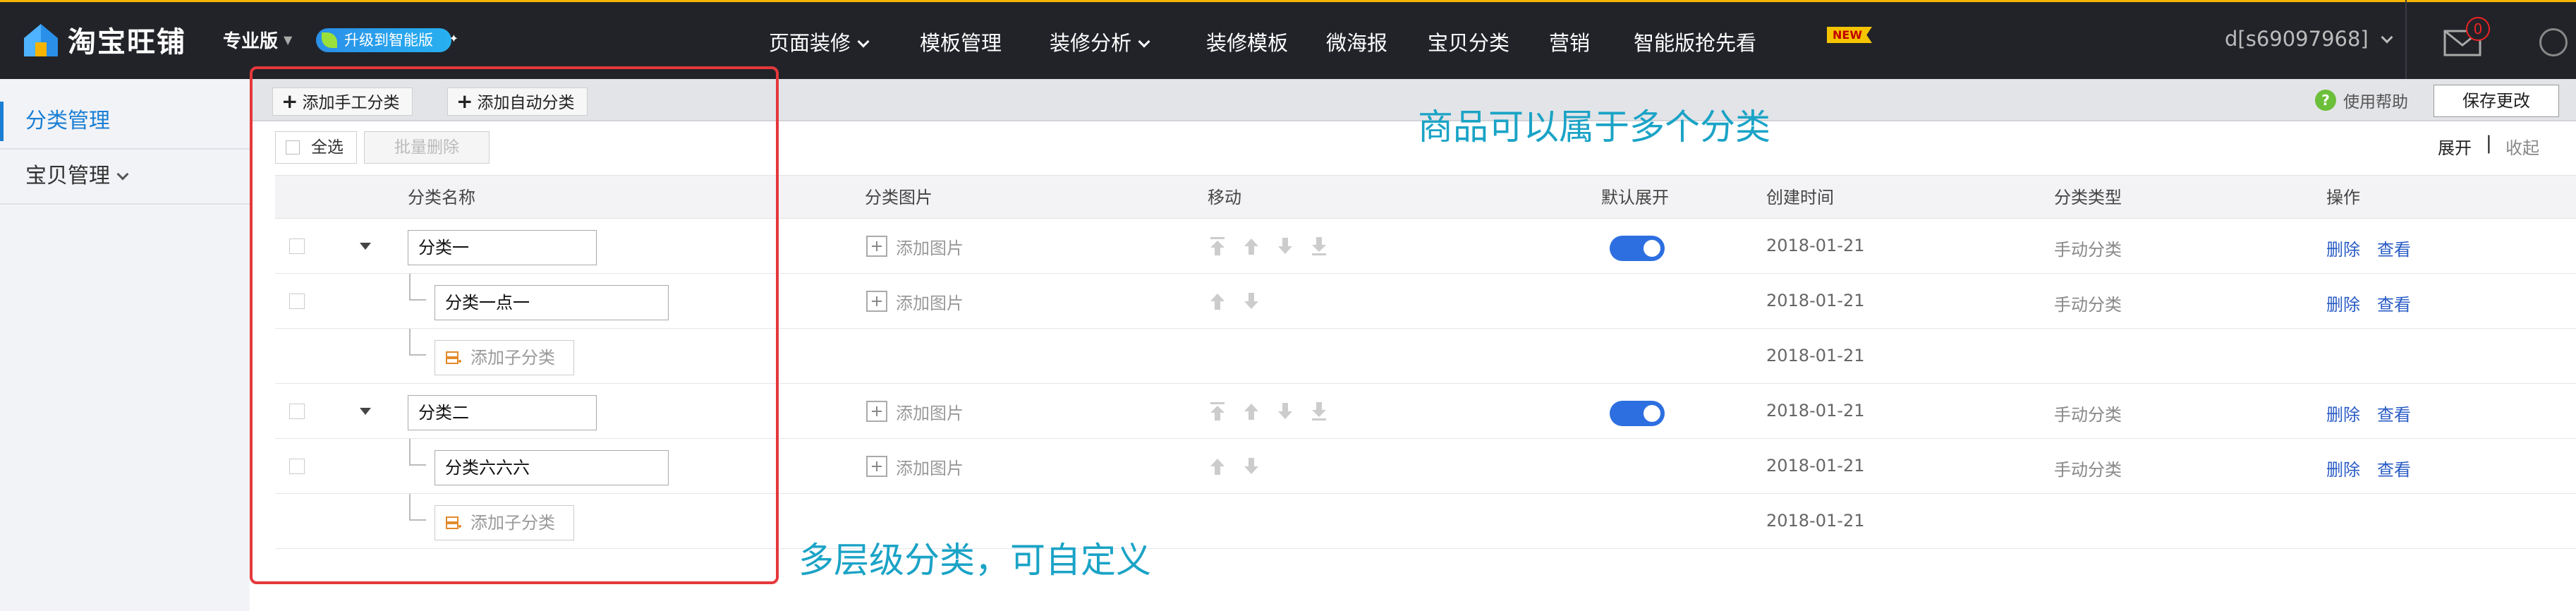 Image resolution: width=2576 pixels, height=611 pixels. I want to click on sidebar-item-item-management: 宝贝管理, so click(125, 176).